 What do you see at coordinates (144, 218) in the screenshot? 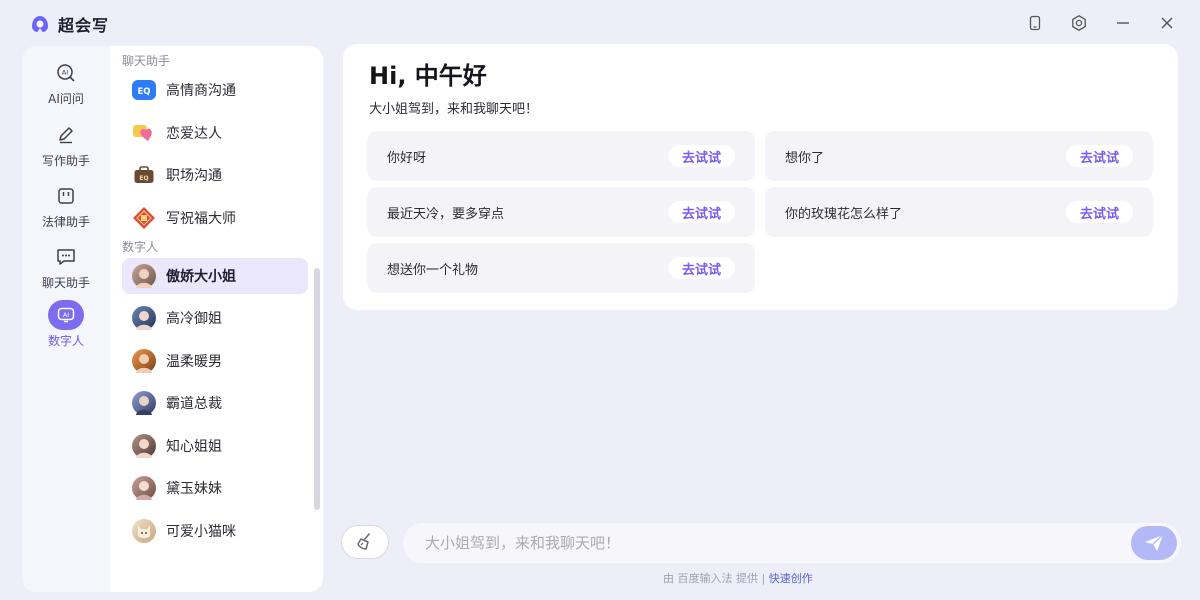
I see `blessing-icon` at bounding box center [144, 218].